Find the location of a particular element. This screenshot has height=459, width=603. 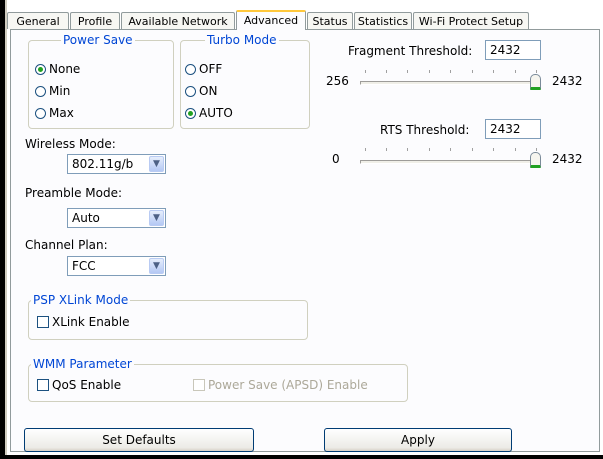

tab-wifi-protect-setup: Wi-Fi Protect Setup is located at coordinates (471, 20).